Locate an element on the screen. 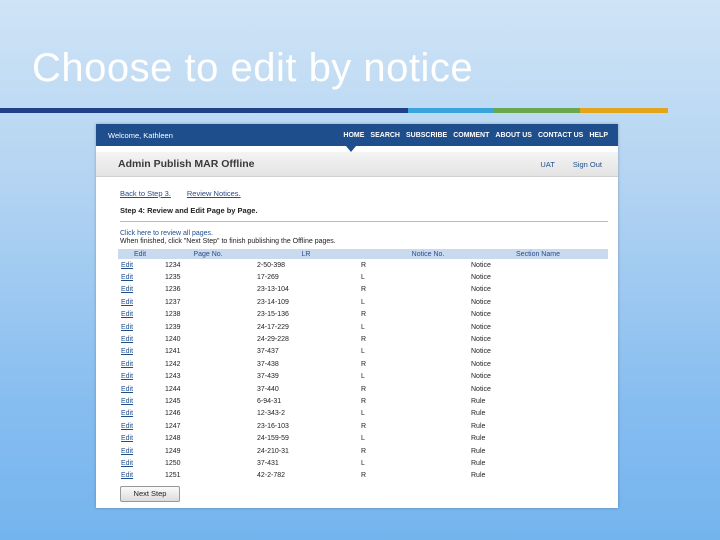 This screenshot has height=540, width=720. lr-cell: 37-438 is located at coordinates (268, 364).